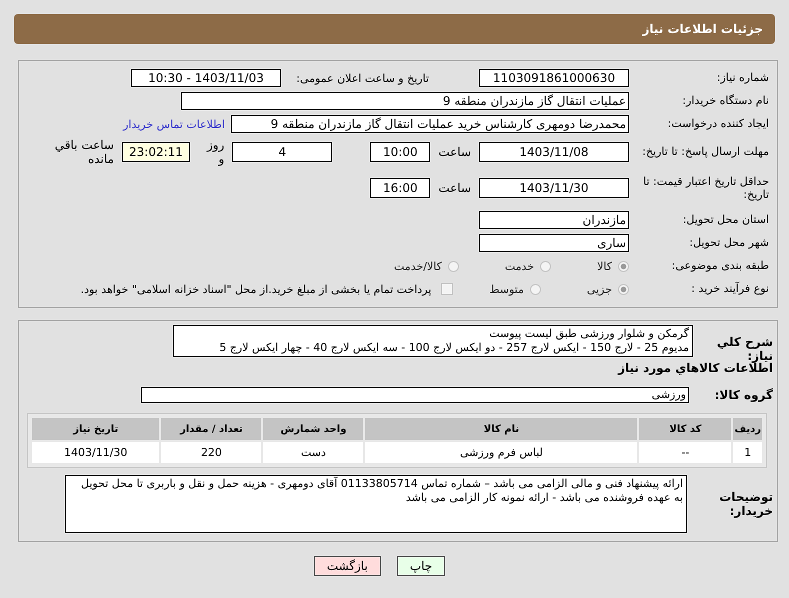 This screenshot has height=598, width=789. I want to click on field-label: تاریخ و ساعت اعلان عمومی:, so click(362, 78).